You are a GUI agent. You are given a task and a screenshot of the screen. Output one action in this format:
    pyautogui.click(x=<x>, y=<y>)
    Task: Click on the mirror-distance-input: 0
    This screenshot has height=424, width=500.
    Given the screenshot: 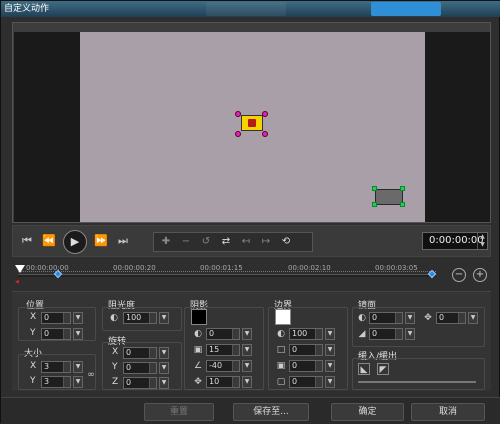 What is the action you would take?
    pyautogui.click(x=451, y=318)
    